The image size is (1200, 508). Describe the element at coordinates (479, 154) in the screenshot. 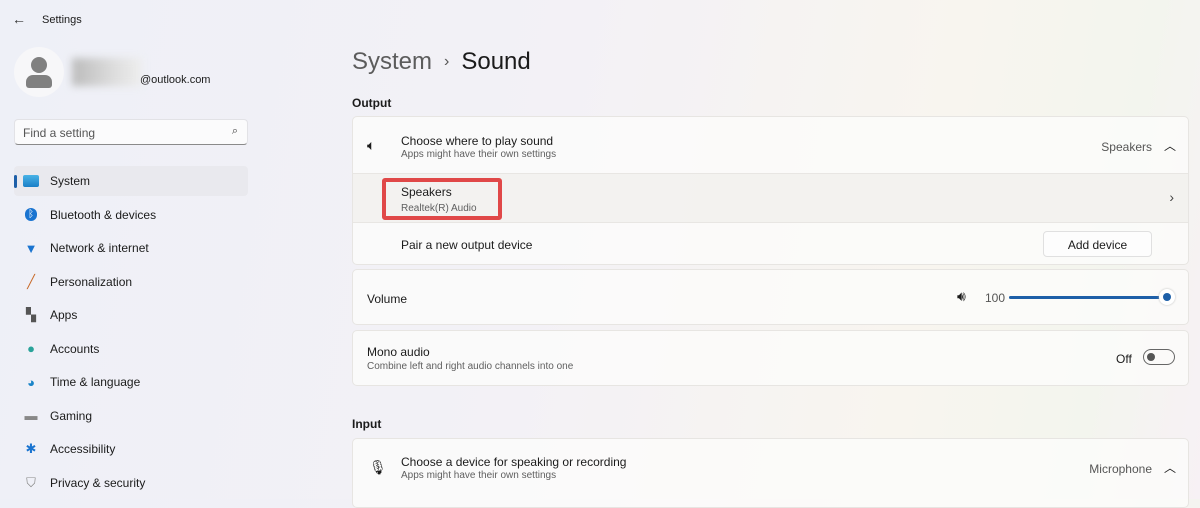

I see `choose-output-subtitle: Apps might have their own settings` at that location.